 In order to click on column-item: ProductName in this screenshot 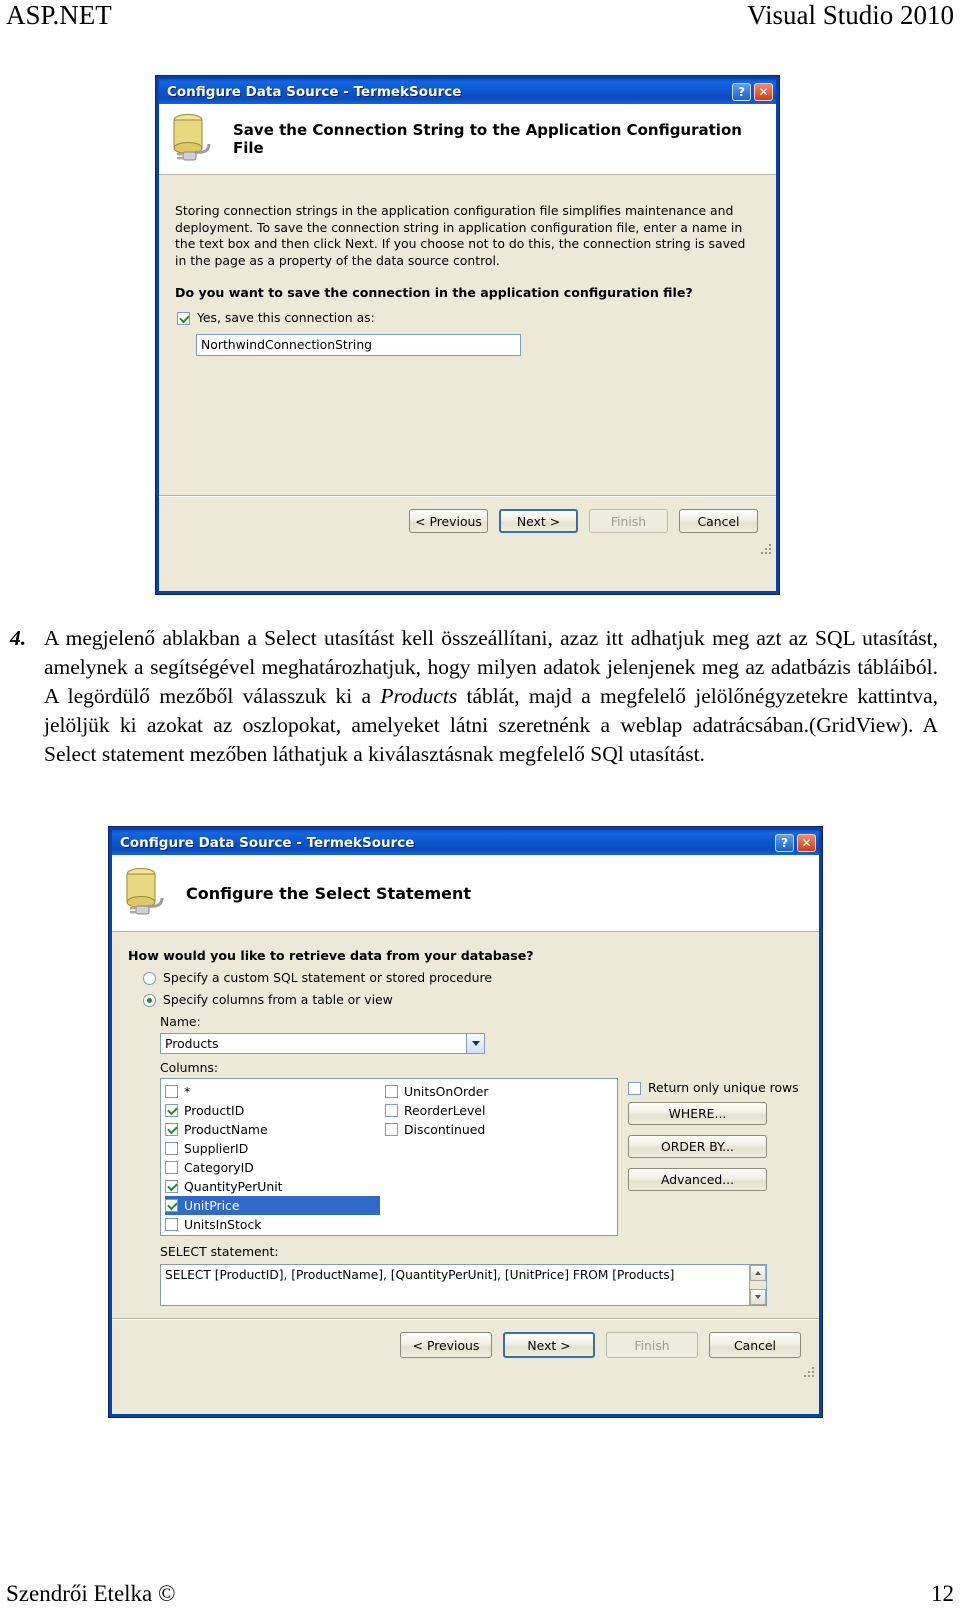, I will do `click(272, 1129)`.